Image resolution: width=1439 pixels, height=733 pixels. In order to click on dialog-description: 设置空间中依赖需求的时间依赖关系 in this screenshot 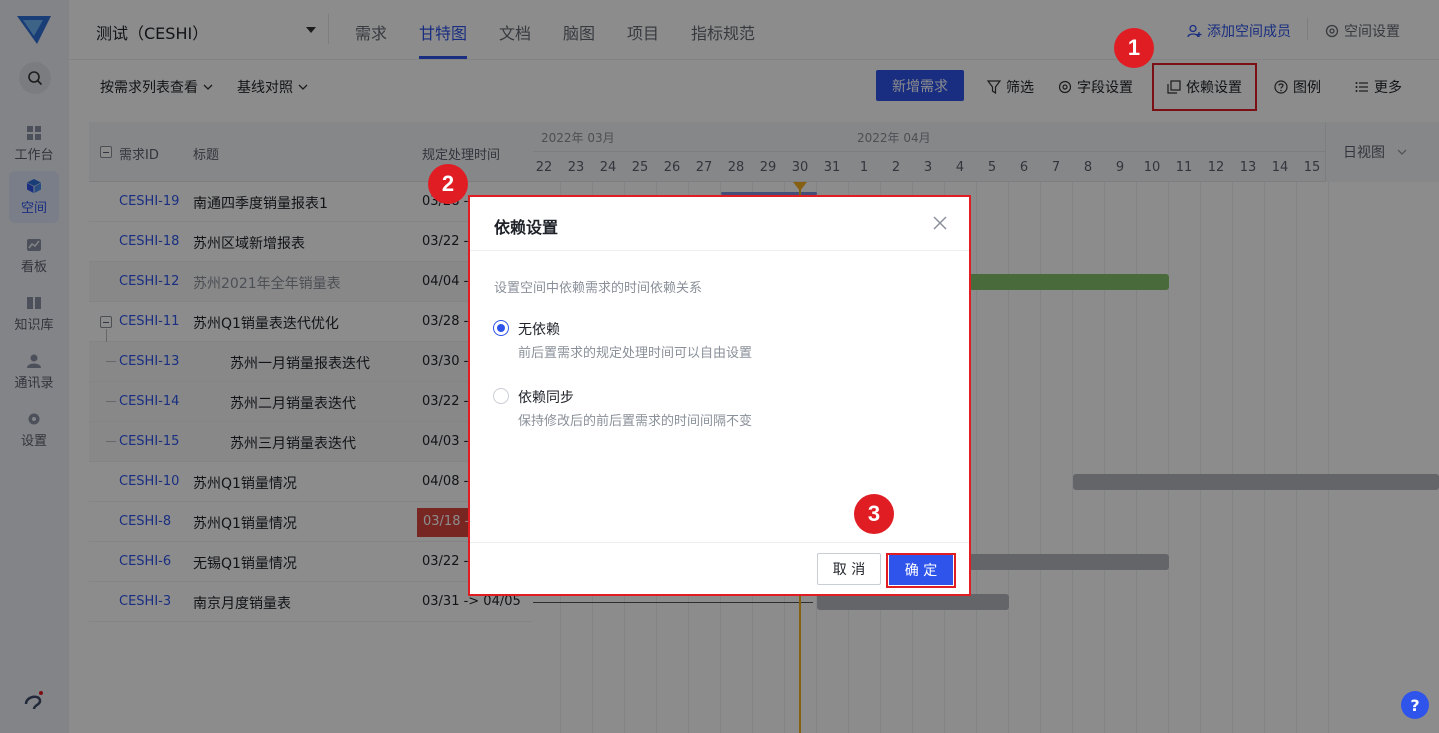, I will do `click(598, 288)`.